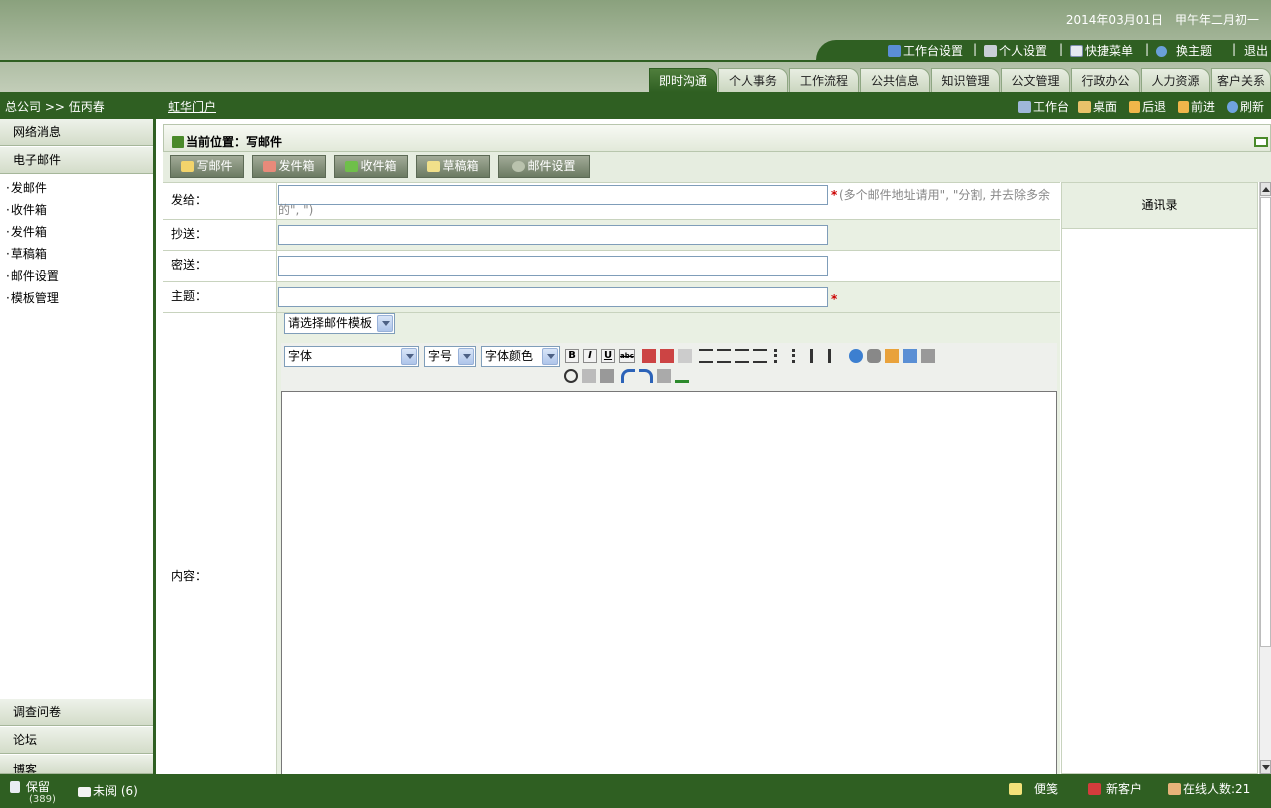  What do you see at coordinates (76, 740) in the screenshot?
I see `sidebar-category-forum: 论坛` at bounding box center [76, 740].